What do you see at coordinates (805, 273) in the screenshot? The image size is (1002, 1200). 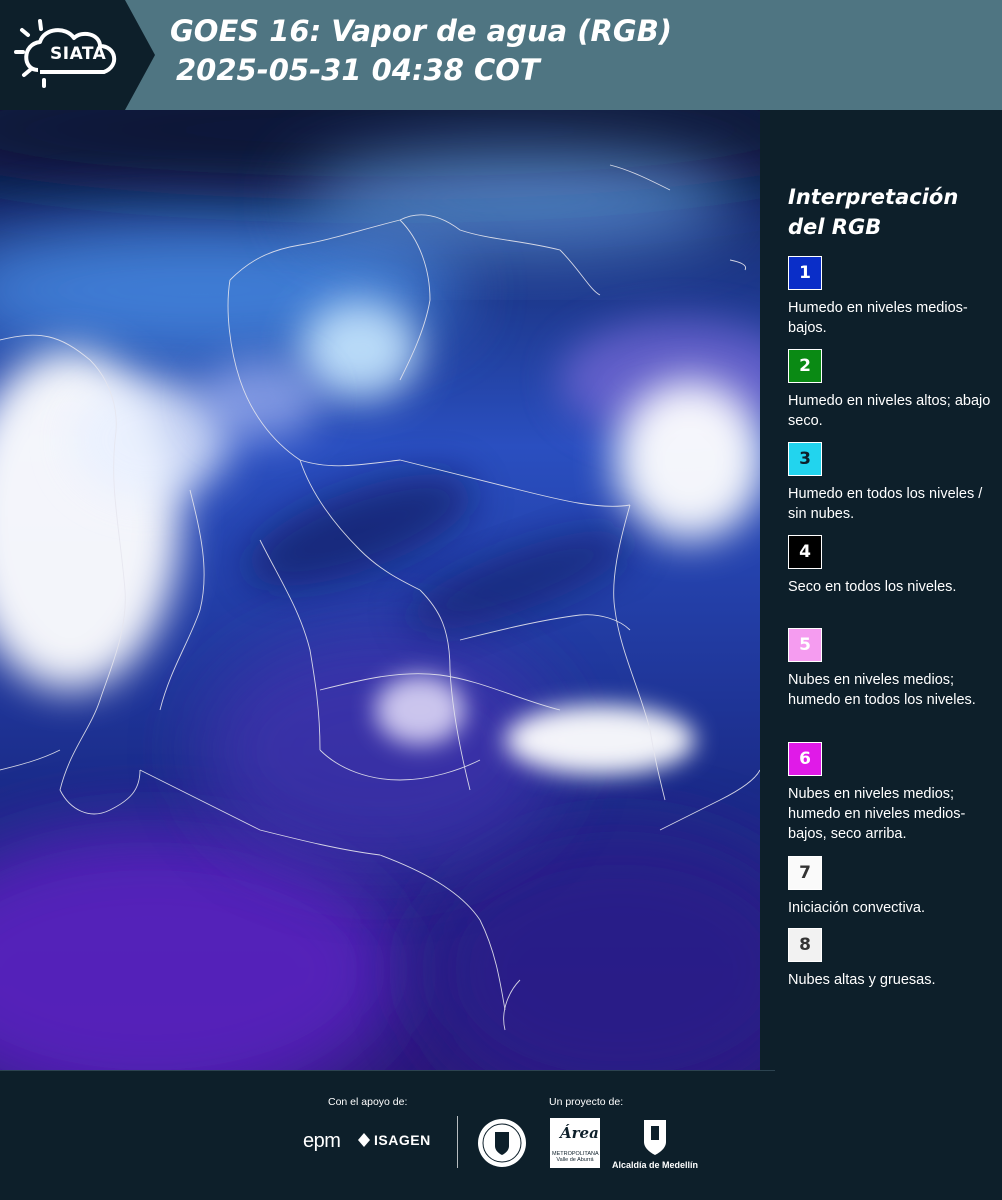 I see `legend-swatch-1: 1` at bounding box center [805, 273].